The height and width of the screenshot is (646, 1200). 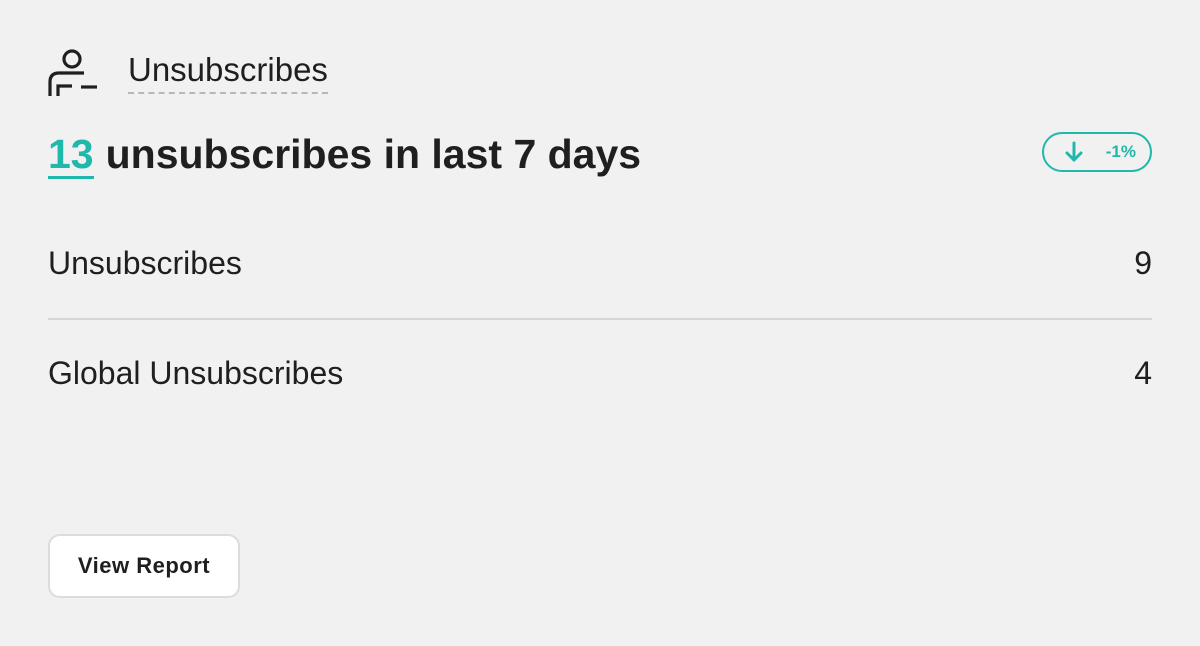 I want to click on stat-value: 9, so click(x=1143, y=262).